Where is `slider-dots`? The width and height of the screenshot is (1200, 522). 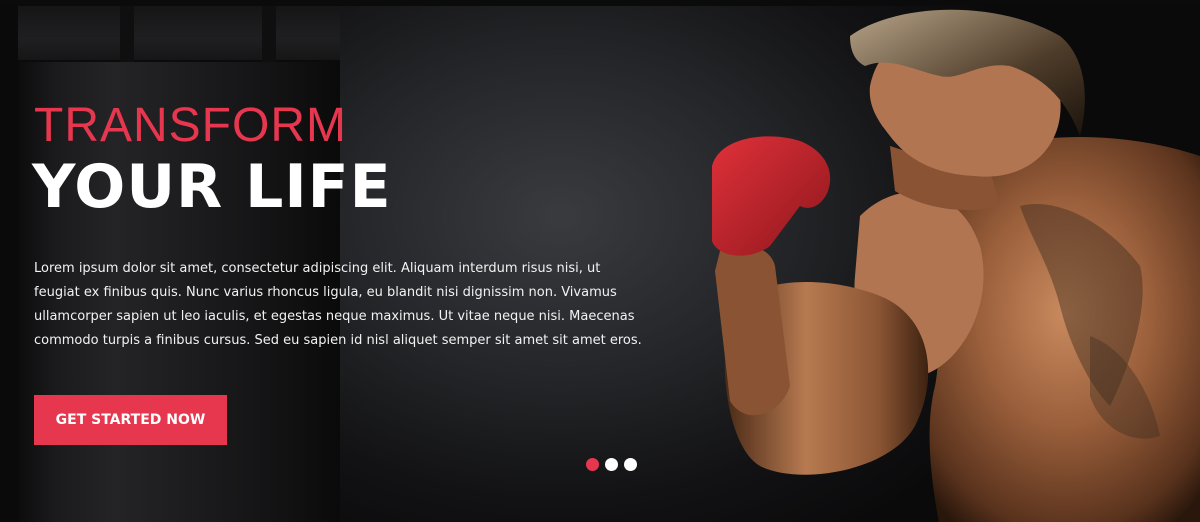
slider-dots is located at coordinates (611, 464).